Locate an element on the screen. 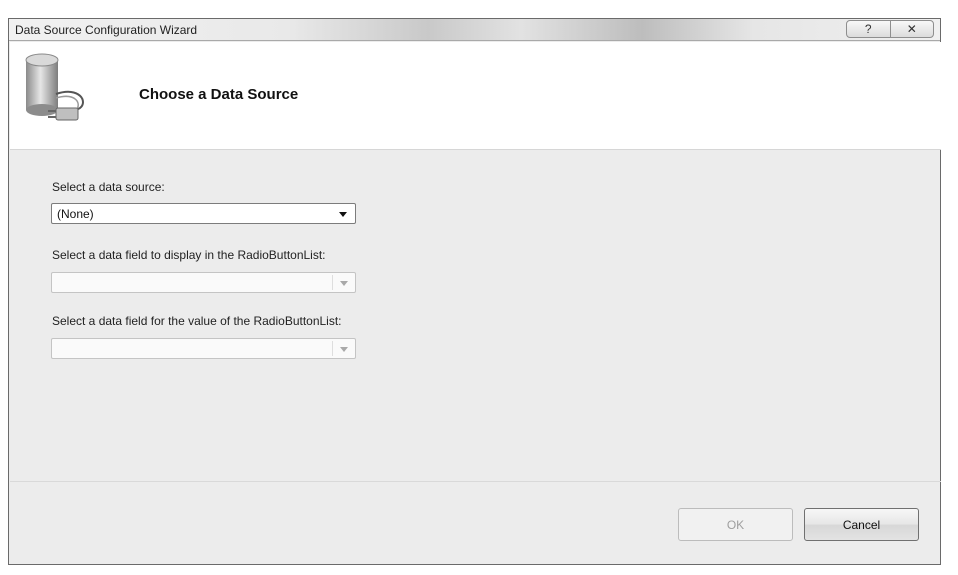 The image size is (958, 575). help-icon: ? is located at coordinates (868, 29).